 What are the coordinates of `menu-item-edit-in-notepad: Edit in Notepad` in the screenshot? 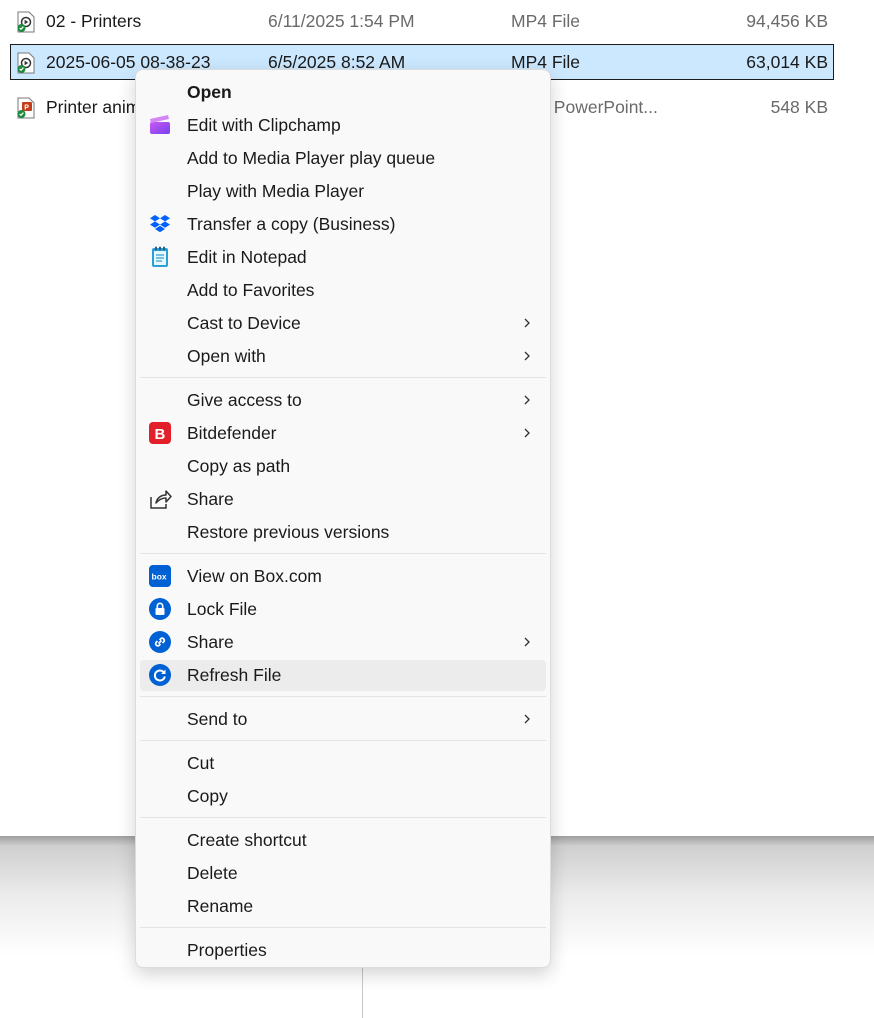 It's located at (343, 257).